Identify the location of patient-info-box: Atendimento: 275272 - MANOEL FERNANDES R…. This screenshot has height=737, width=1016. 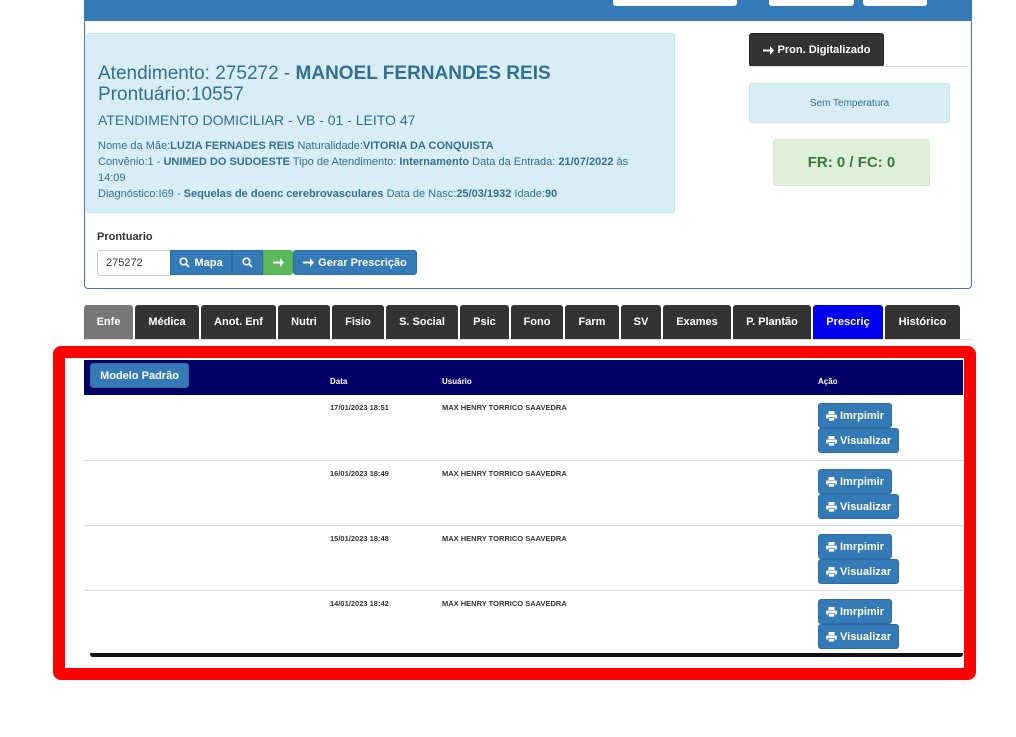
(380, 123).